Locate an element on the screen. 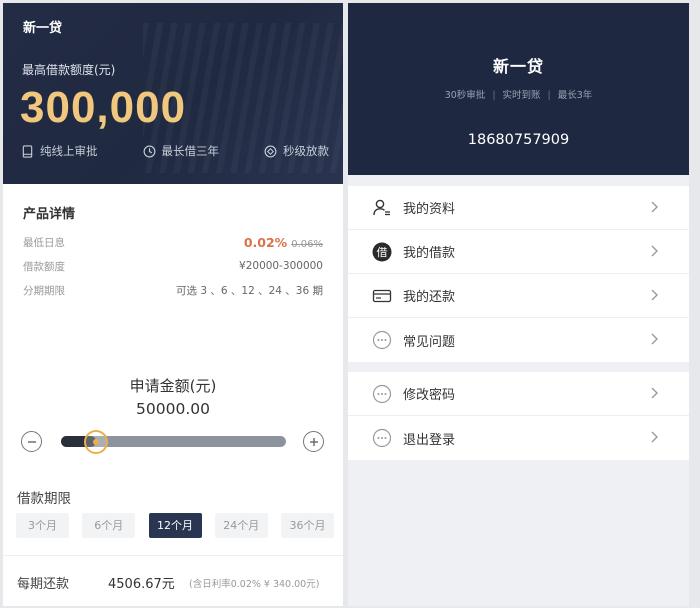 This screenshot has width=700, height=608. detail-value: ¥20000-300000 is located at coordinates (281, 266).